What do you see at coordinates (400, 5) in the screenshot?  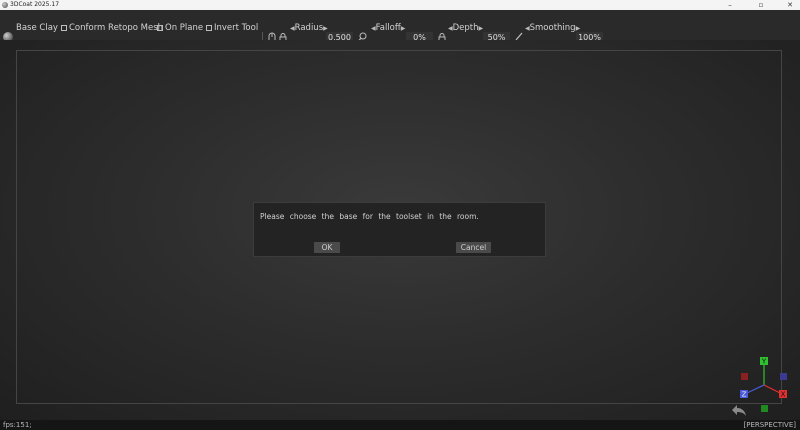 I see `title-bar: 3DCoat 2025.17 – ▫ ✕` at bounding box center [400, 5].